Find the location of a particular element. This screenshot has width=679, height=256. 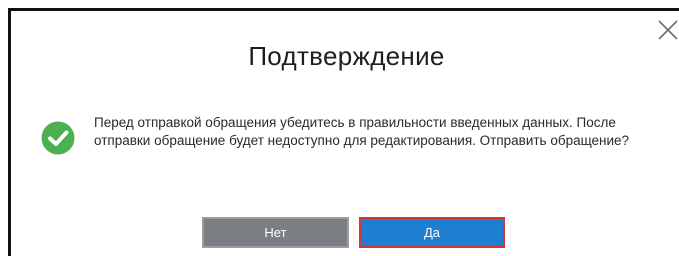

close-button is located at coordinates (668, 30).